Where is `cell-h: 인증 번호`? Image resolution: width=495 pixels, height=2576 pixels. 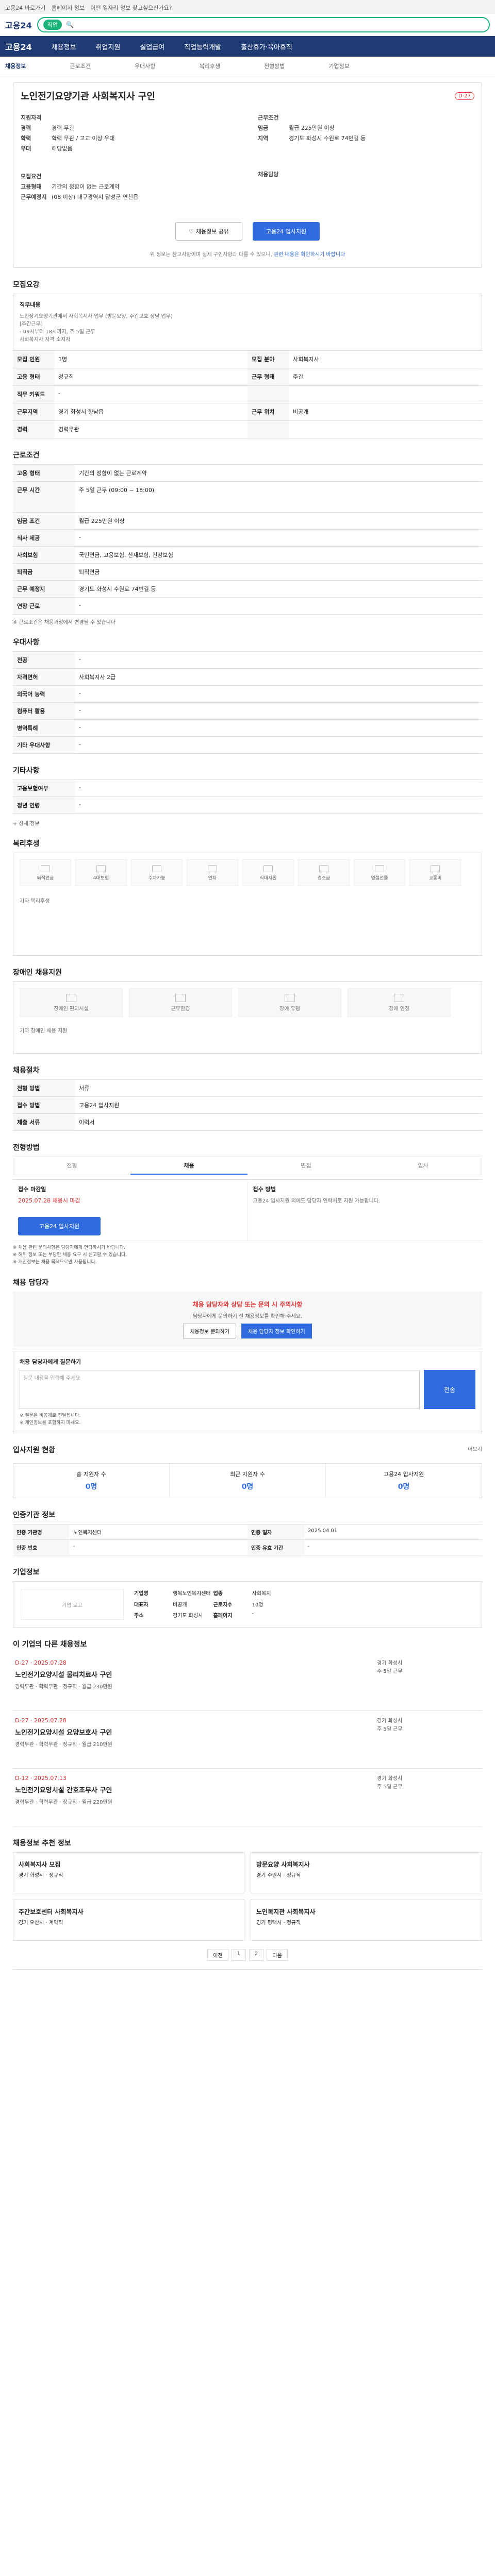 cell-h: 인증 번호 is located at coordinates (41, 1547).